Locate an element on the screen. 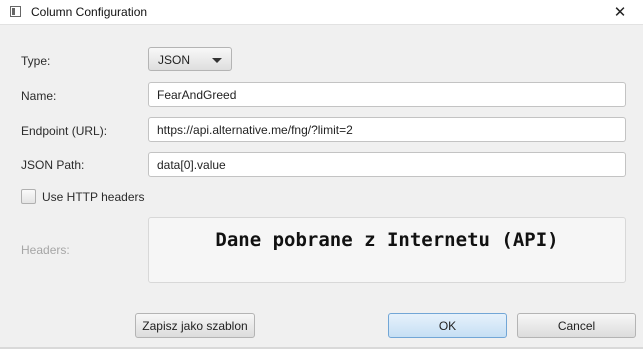 This screenshot has width=643, height=349. headers-textarea: Dane pobrane z Internetu (API) is located at coordinates (387, 250).